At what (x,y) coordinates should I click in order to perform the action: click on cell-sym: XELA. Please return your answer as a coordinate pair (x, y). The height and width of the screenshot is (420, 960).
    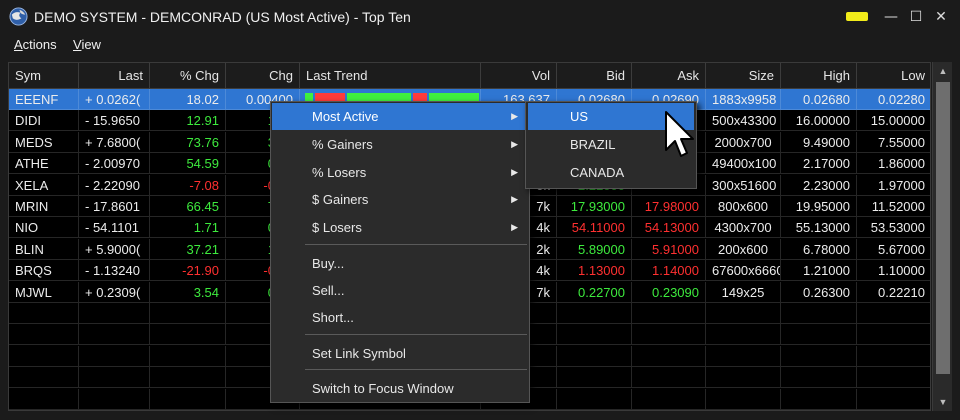
    Looking at the image, I should click on (44, 185).